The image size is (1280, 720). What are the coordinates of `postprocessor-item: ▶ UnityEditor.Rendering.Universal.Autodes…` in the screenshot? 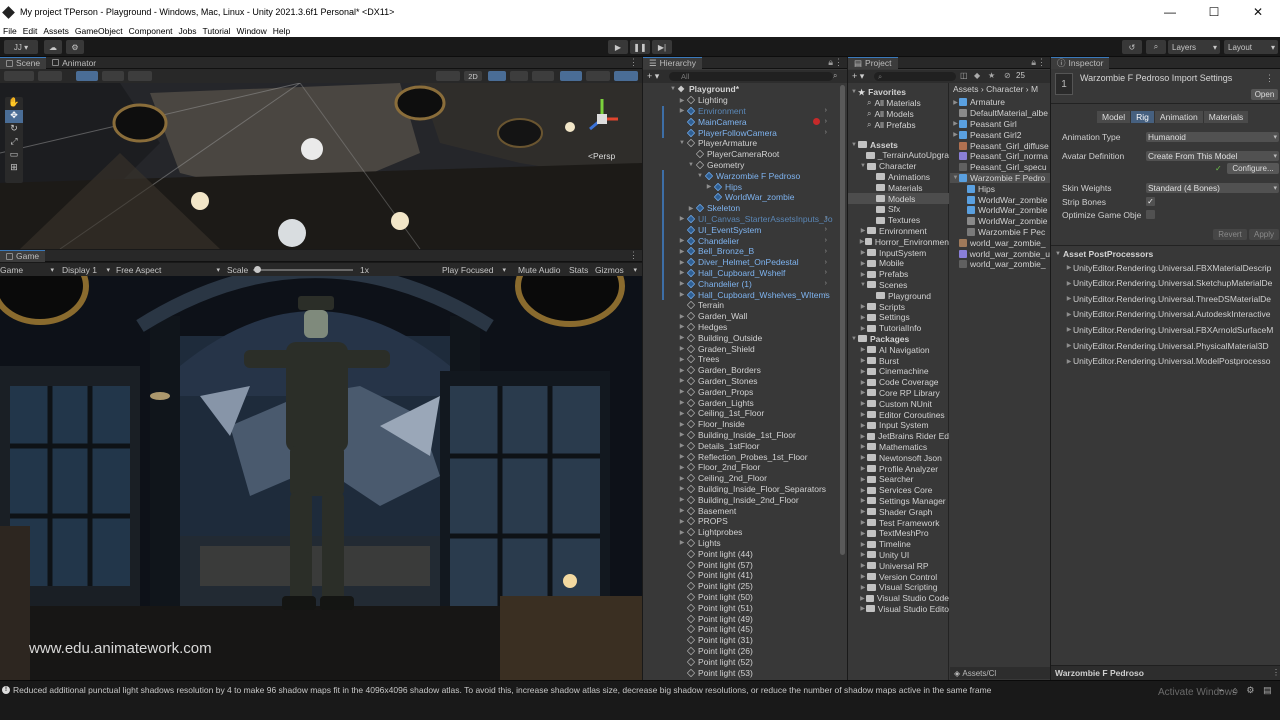 It's located at (1168, 314).